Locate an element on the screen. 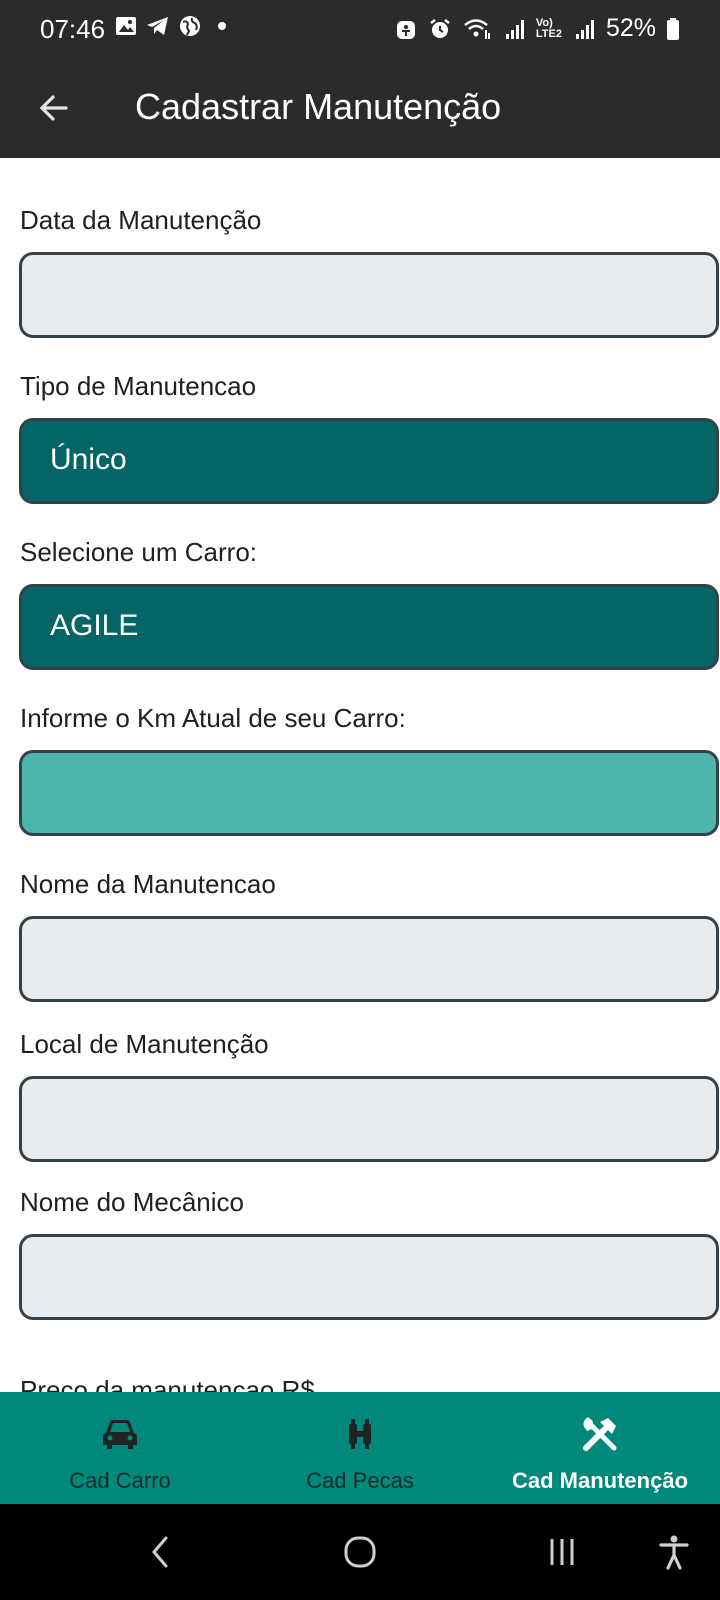 The image size is (720, 1600). system-accessibility-button is located at coordinates (674, 1552).